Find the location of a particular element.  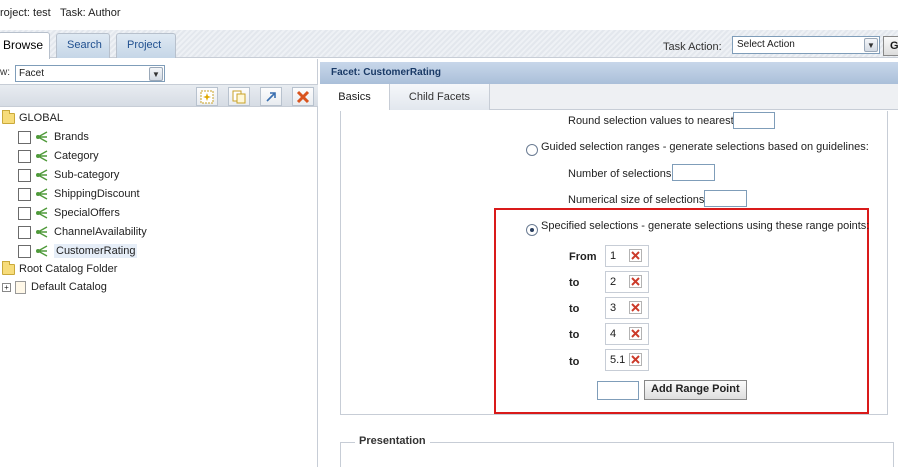

range-point-input: 1 is located at coordinates (627, 256).